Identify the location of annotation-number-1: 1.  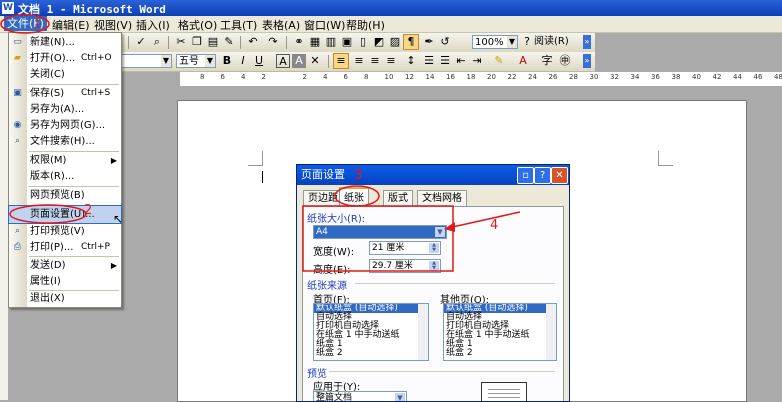
(37, 23).